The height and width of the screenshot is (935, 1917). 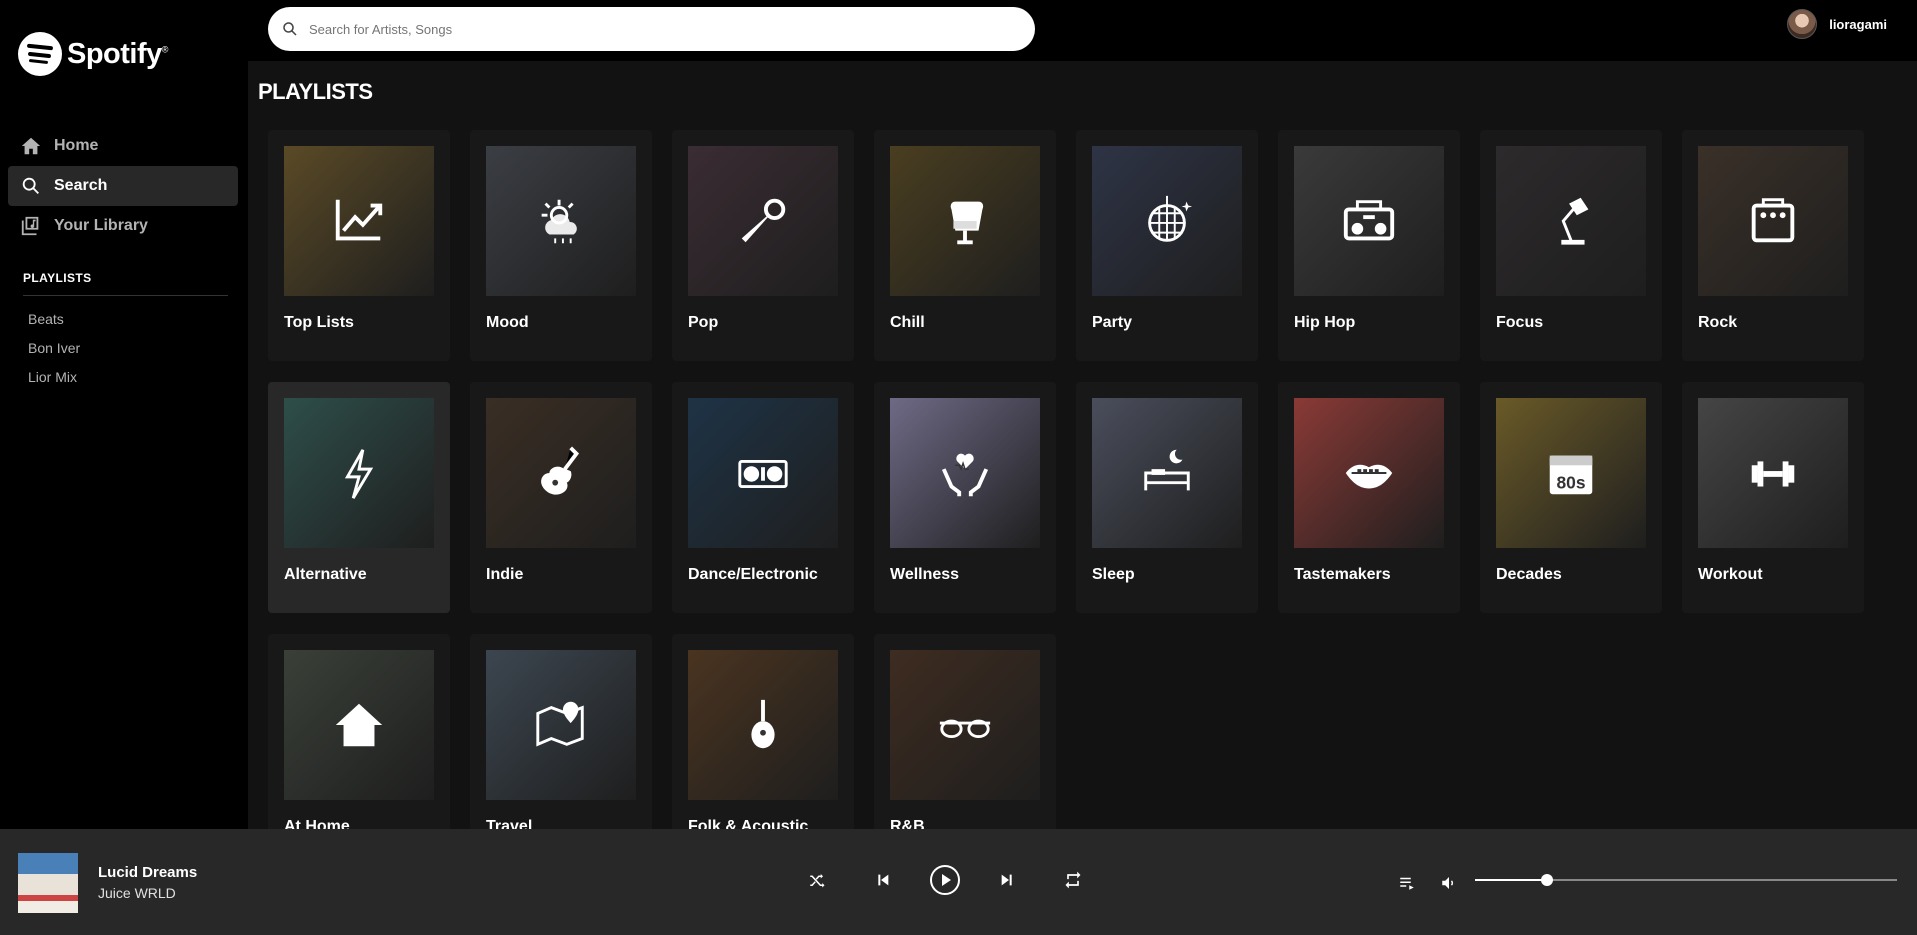 I want to click on category-card: Hip Hop, so click(x=1369, y=245).